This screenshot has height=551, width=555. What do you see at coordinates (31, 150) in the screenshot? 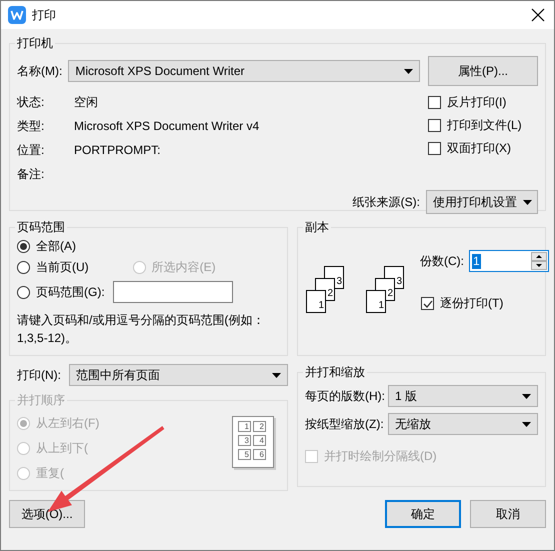
I see `info-label: 位置:` at bounding box center [31, 150].